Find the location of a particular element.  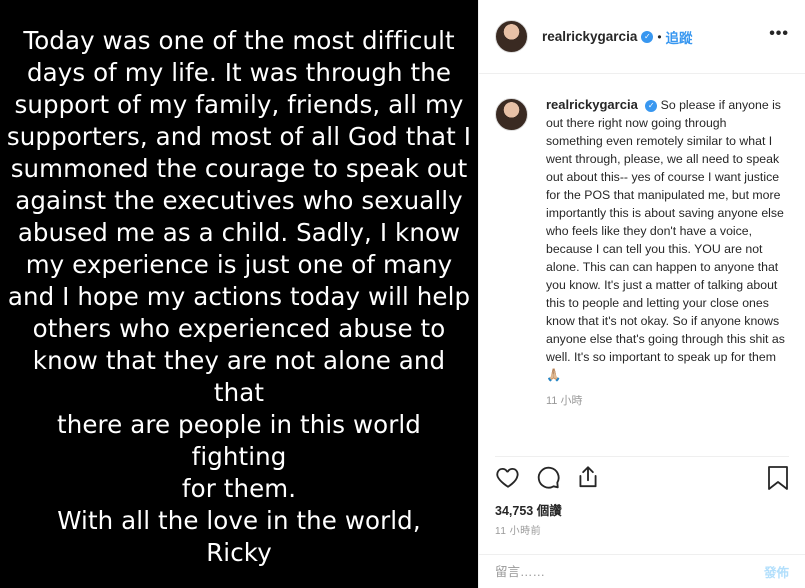

header-username: realrickygarcia is located at coordinates (589, 36).